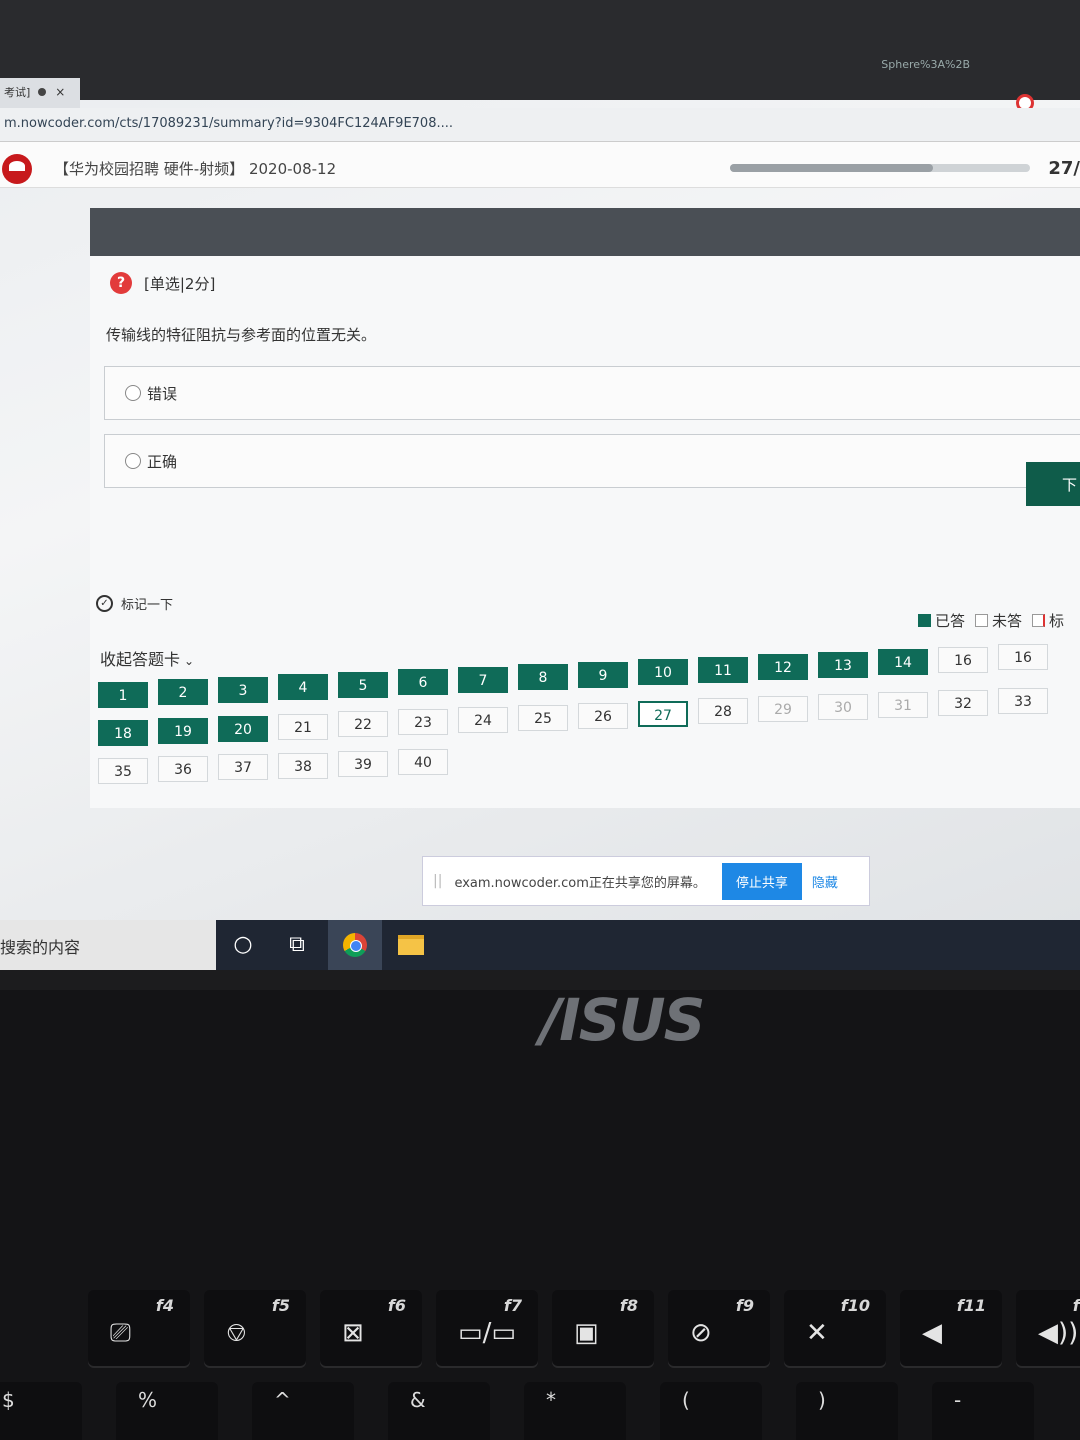 This screenshot has width=1080, height=1440. I want to click on function-key: f12 ◀)), so click(1048, 1328).